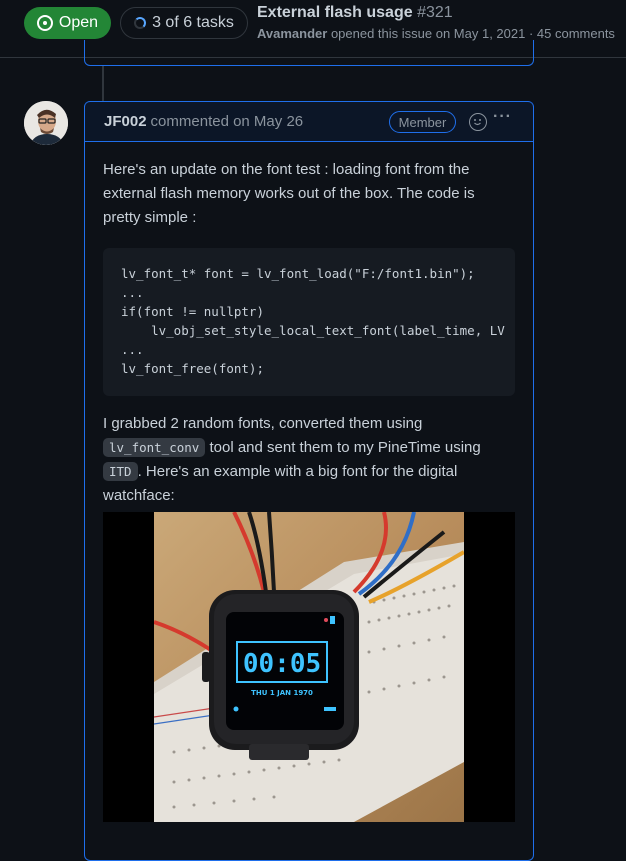 The width and height of the screenshot is (626, 861). Describe the element at coordinates (44, 23) in the screenshot. I see `issue-opened-icon` at that location.